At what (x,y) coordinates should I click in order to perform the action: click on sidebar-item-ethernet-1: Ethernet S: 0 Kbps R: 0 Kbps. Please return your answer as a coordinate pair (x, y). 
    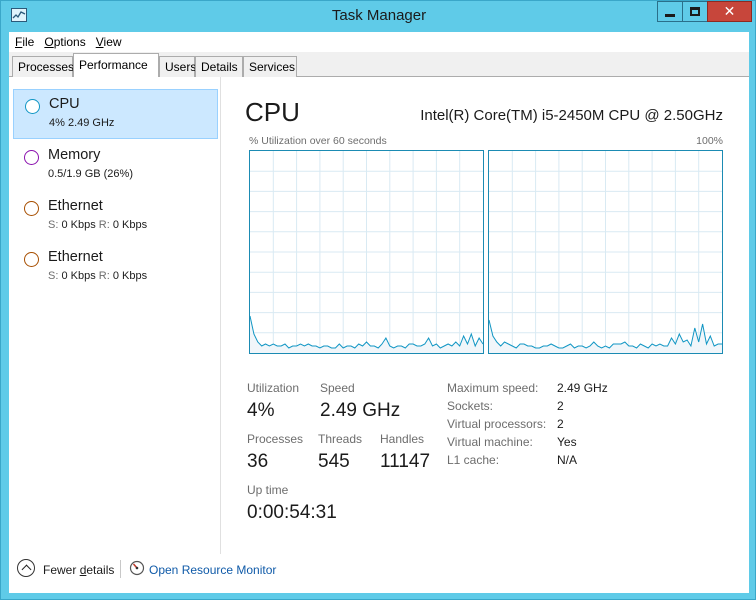
    Looking at the image, I should click on (115, 217).